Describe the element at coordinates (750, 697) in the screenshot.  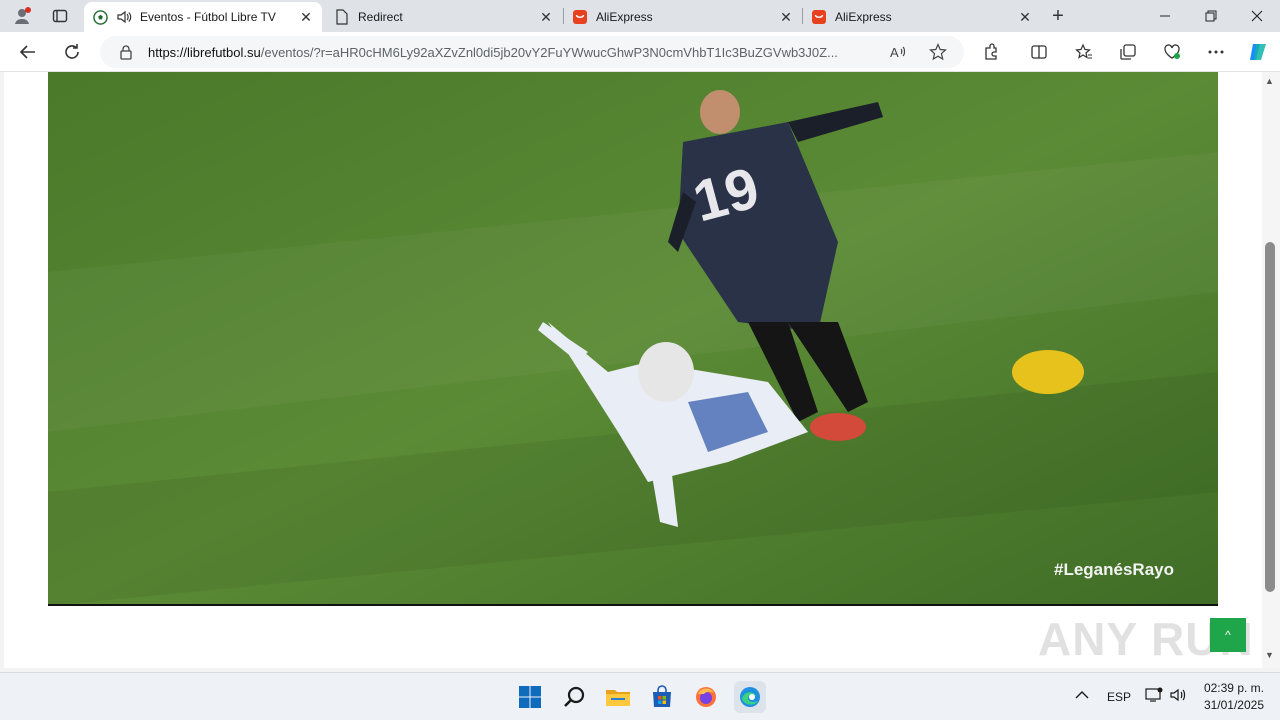
I see `edge-icon` at that location.